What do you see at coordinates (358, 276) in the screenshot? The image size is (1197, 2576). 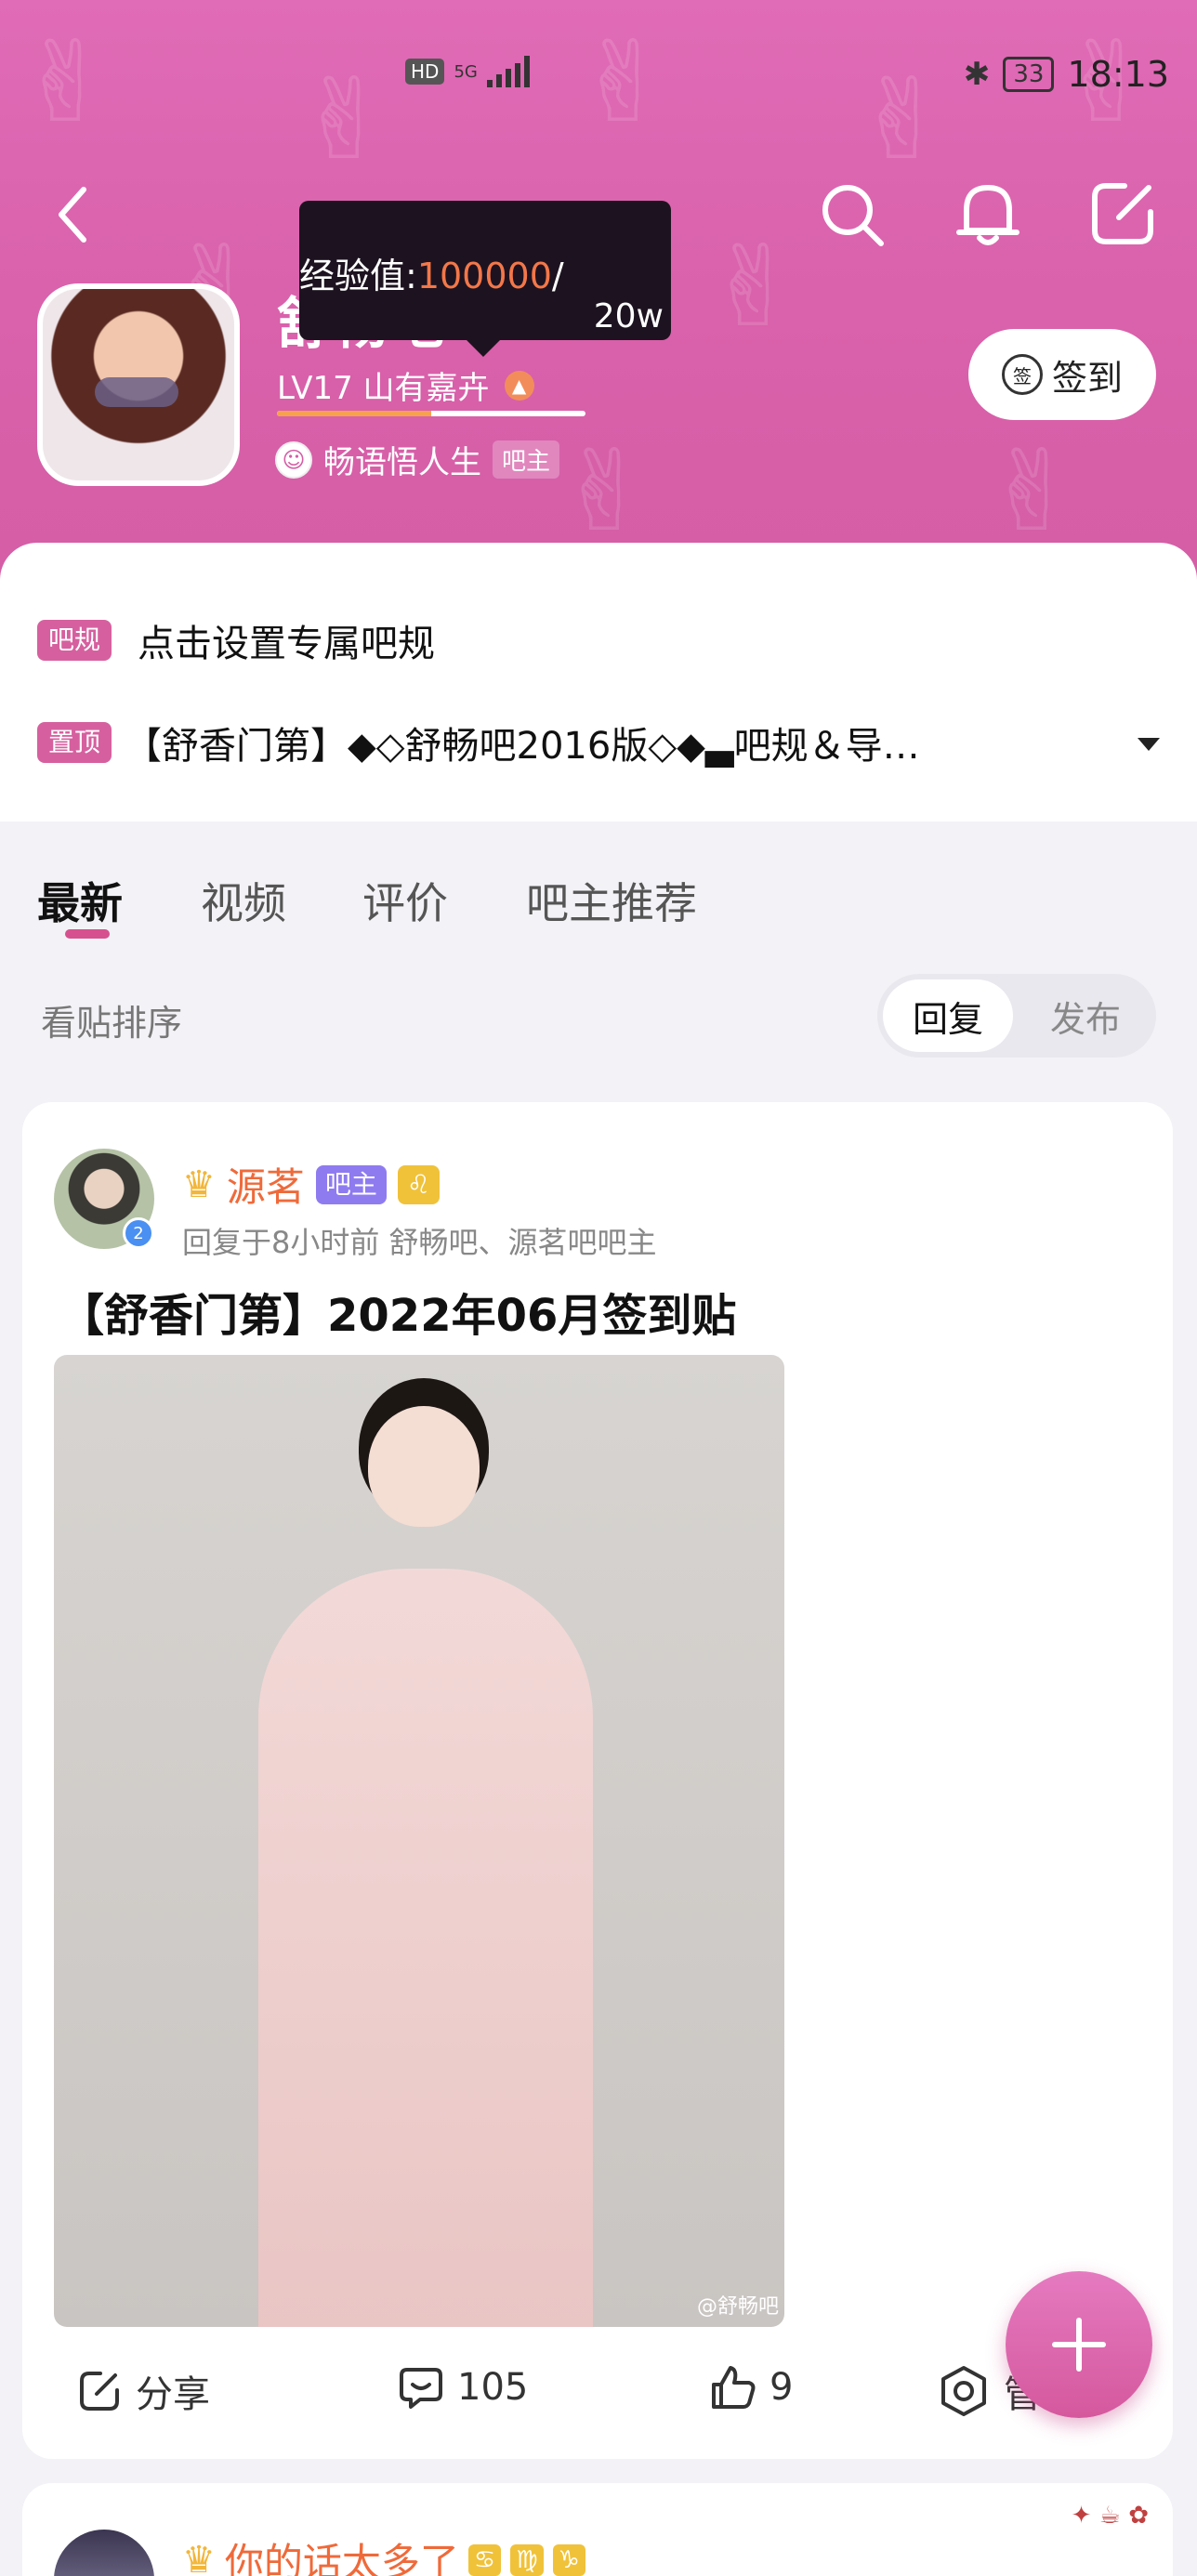 I see `tooltip-label: 经验值:` at bounding box center [358, 276].